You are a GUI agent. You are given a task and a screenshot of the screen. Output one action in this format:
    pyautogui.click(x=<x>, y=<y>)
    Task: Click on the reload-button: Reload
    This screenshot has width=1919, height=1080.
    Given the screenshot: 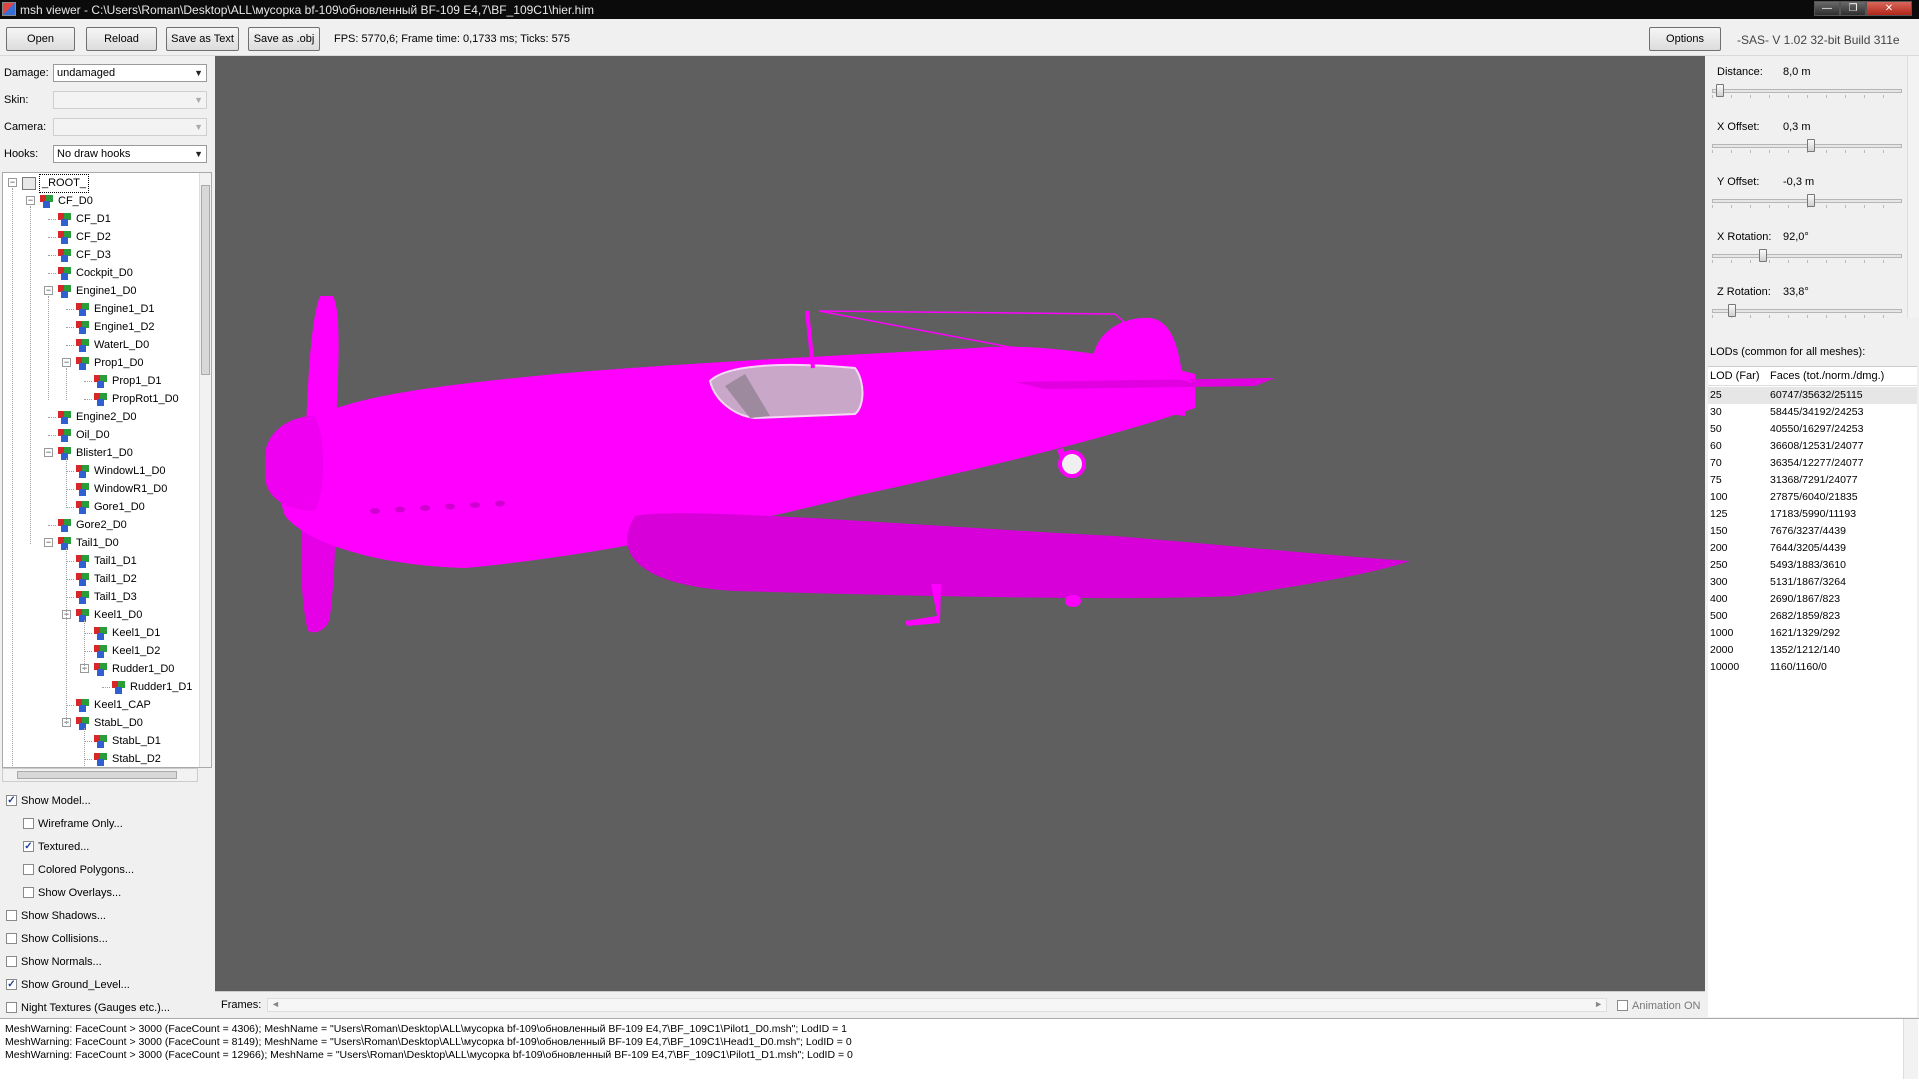 What is the action you would take?
    pyautogui.click(x=121, y=39)
    